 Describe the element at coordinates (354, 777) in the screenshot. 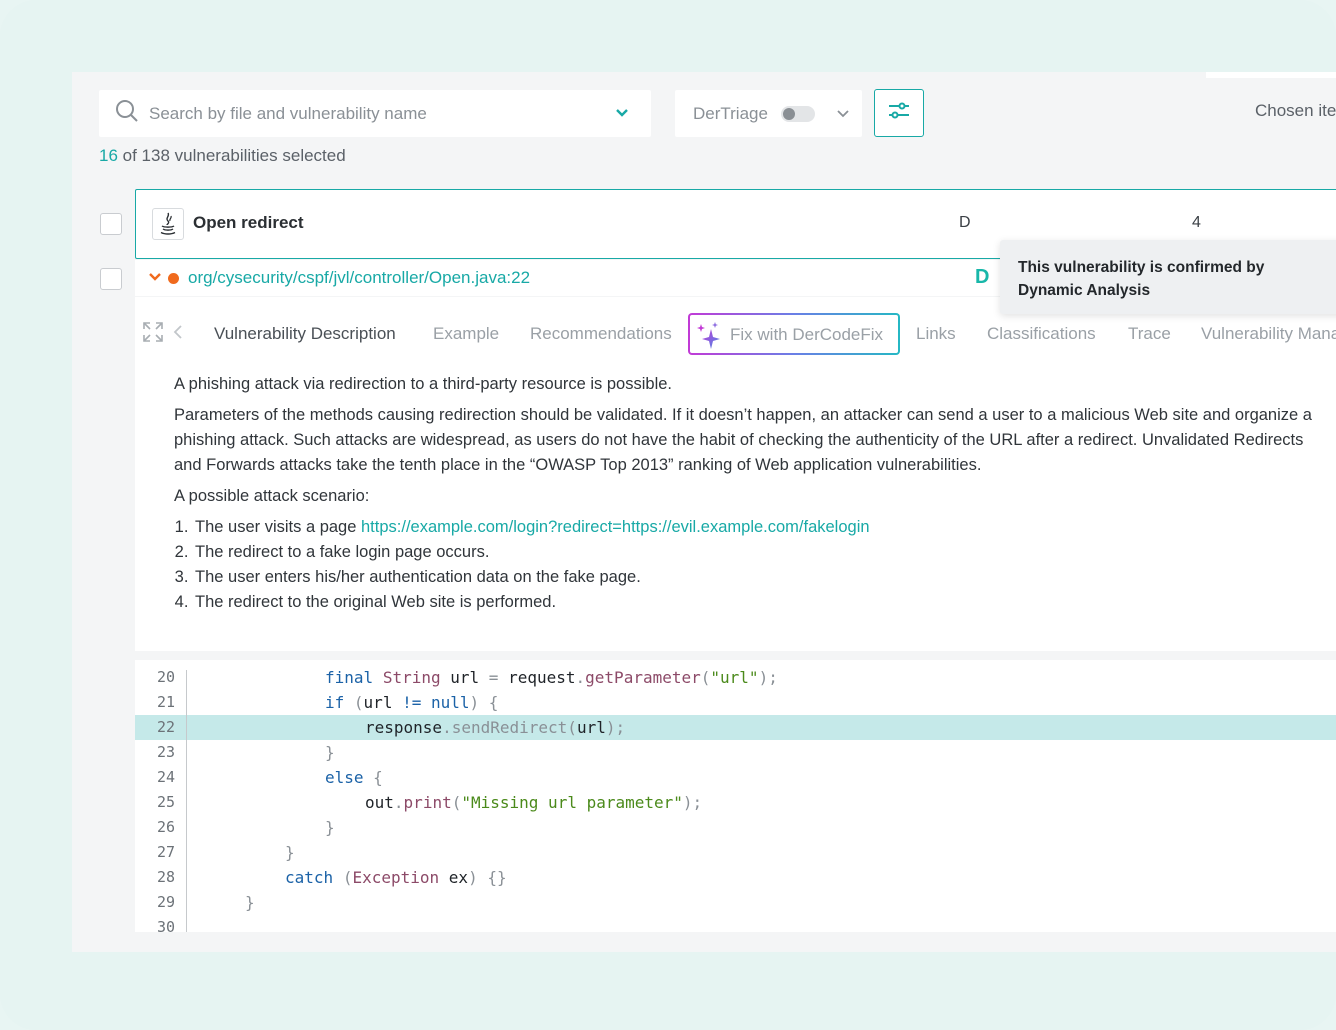

I see `code-text: else {` at that location.